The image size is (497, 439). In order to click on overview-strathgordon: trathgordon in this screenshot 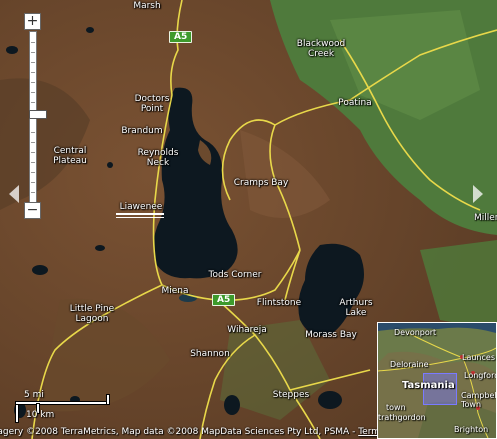, I will do `click(402, 417)`.